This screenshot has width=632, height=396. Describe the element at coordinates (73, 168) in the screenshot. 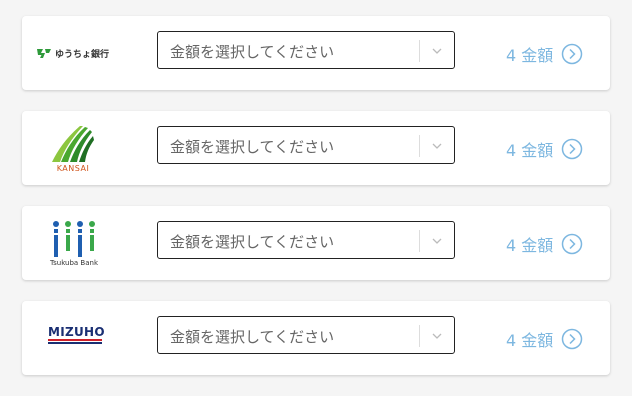

I see `bank-logo-text: KANSAI` at that location.